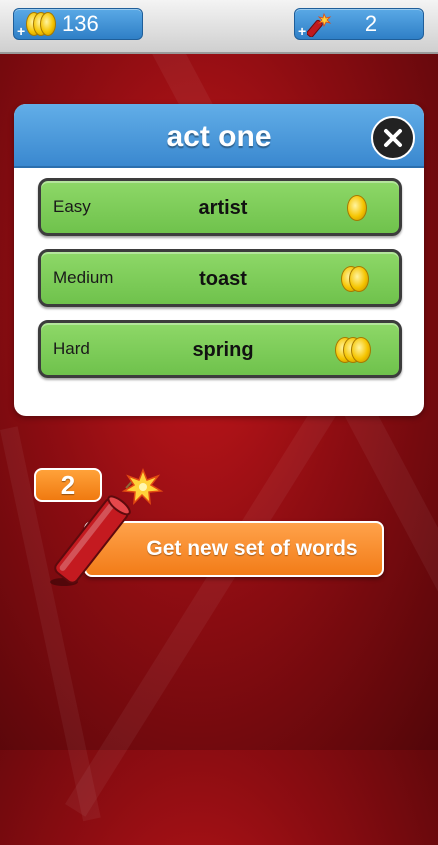 The height and width of the screenshot is (845, 438). I want to click on firecrackers-counter: + 2, so click(359, 24).